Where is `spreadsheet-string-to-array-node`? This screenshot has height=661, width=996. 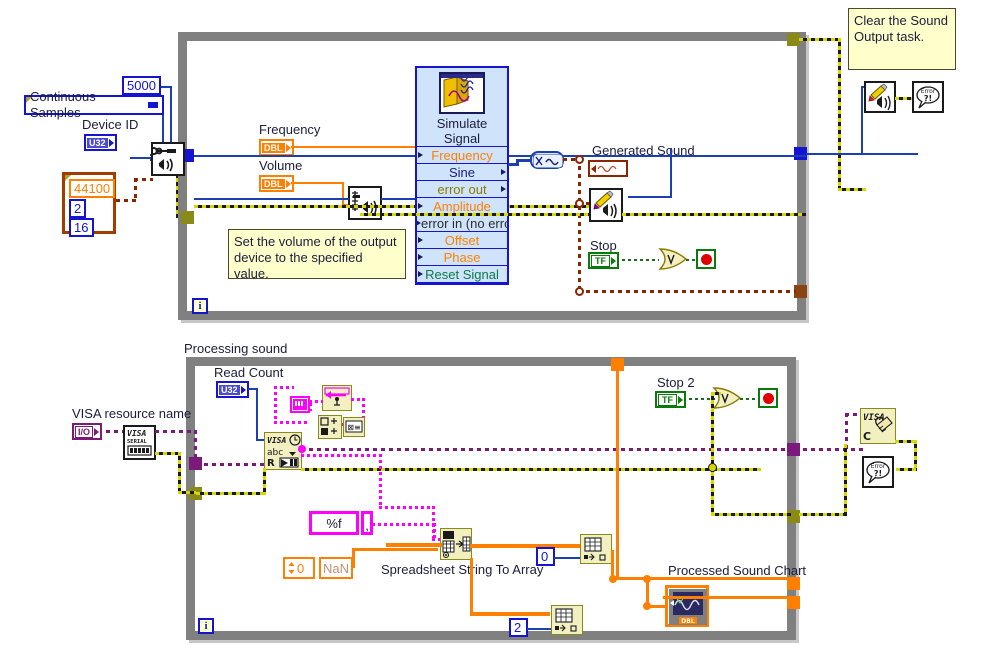
spreadsheet-string-to-array-node is located at coordinates (456, 544).